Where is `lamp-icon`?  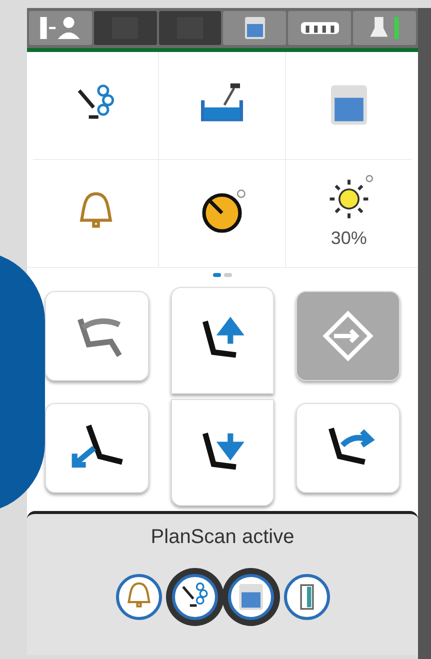
lamp-icon is located at coordinates (385, 28).